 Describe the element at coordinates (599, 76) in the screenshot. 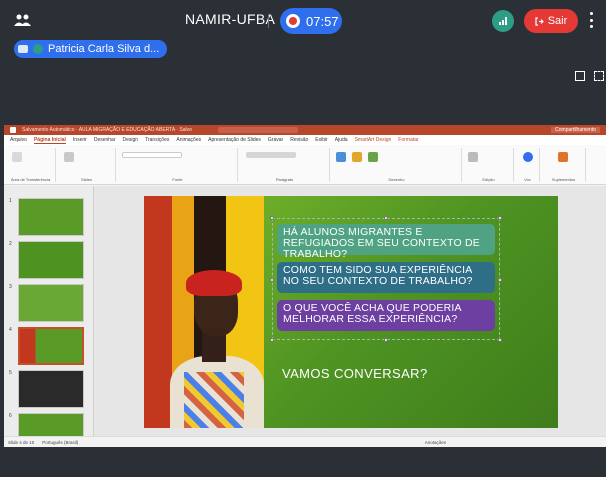

I see `fullscreen-icon` at that location.